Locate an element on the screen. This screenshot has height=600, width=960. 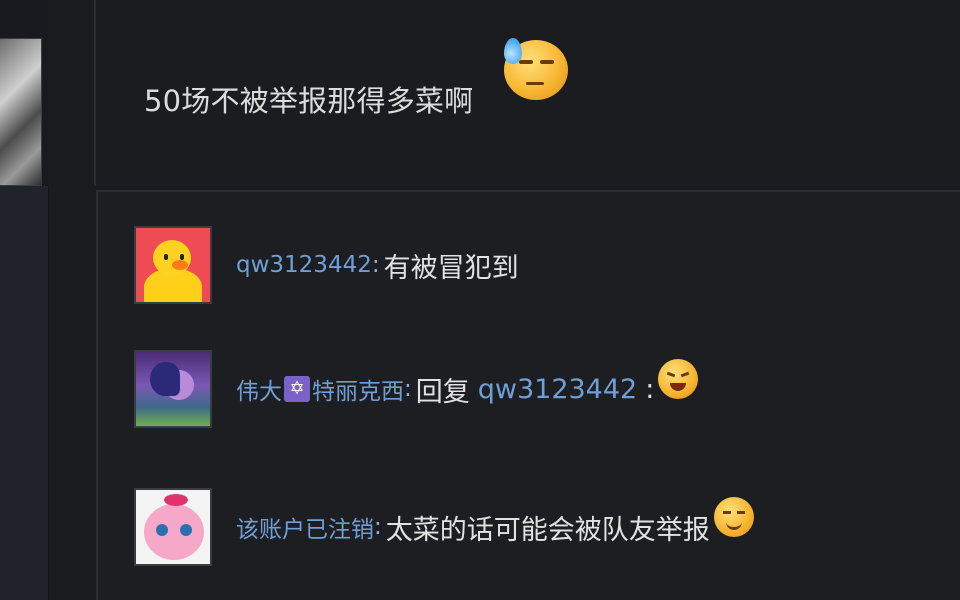
star-badge-icon: ✡ is located at coordinates (297, 389).